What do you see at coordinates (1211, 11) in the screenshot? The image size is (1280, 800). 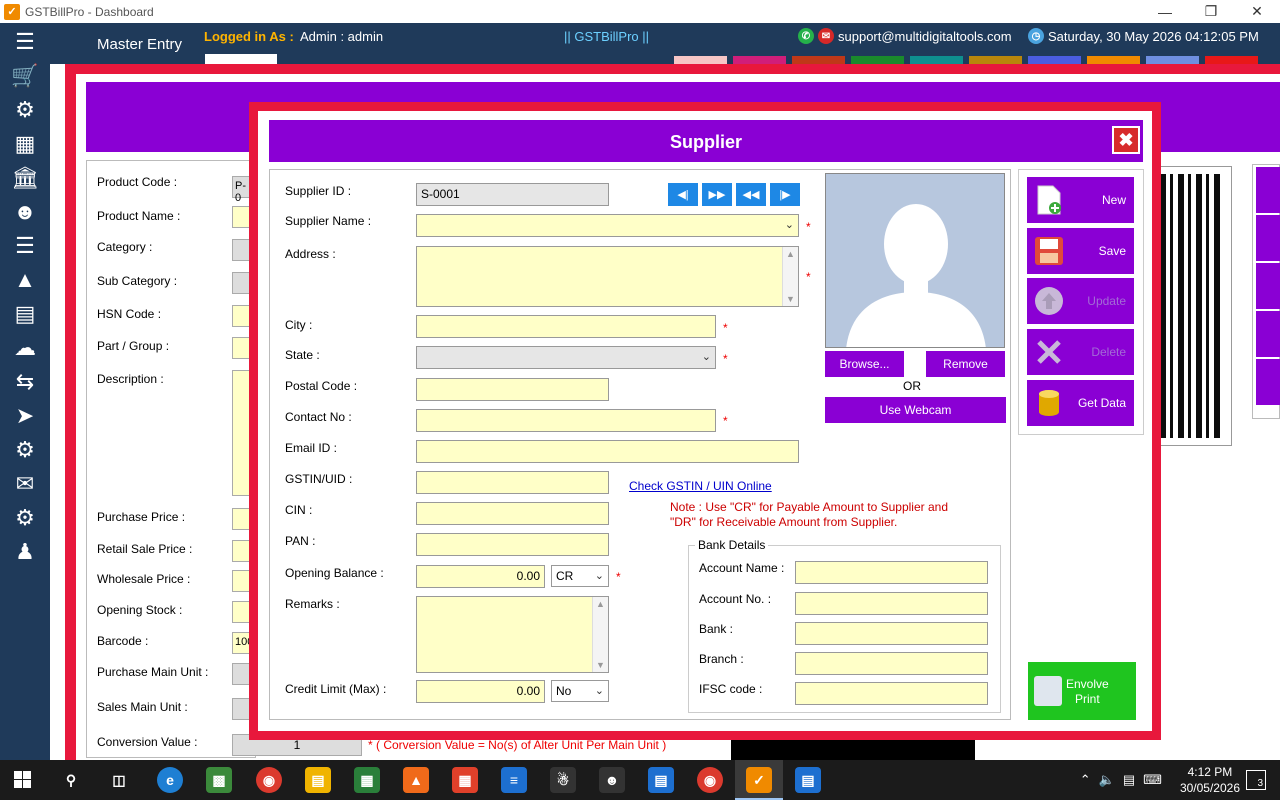 I see `restore-button: ❐` at bounding box center [1211, 11].